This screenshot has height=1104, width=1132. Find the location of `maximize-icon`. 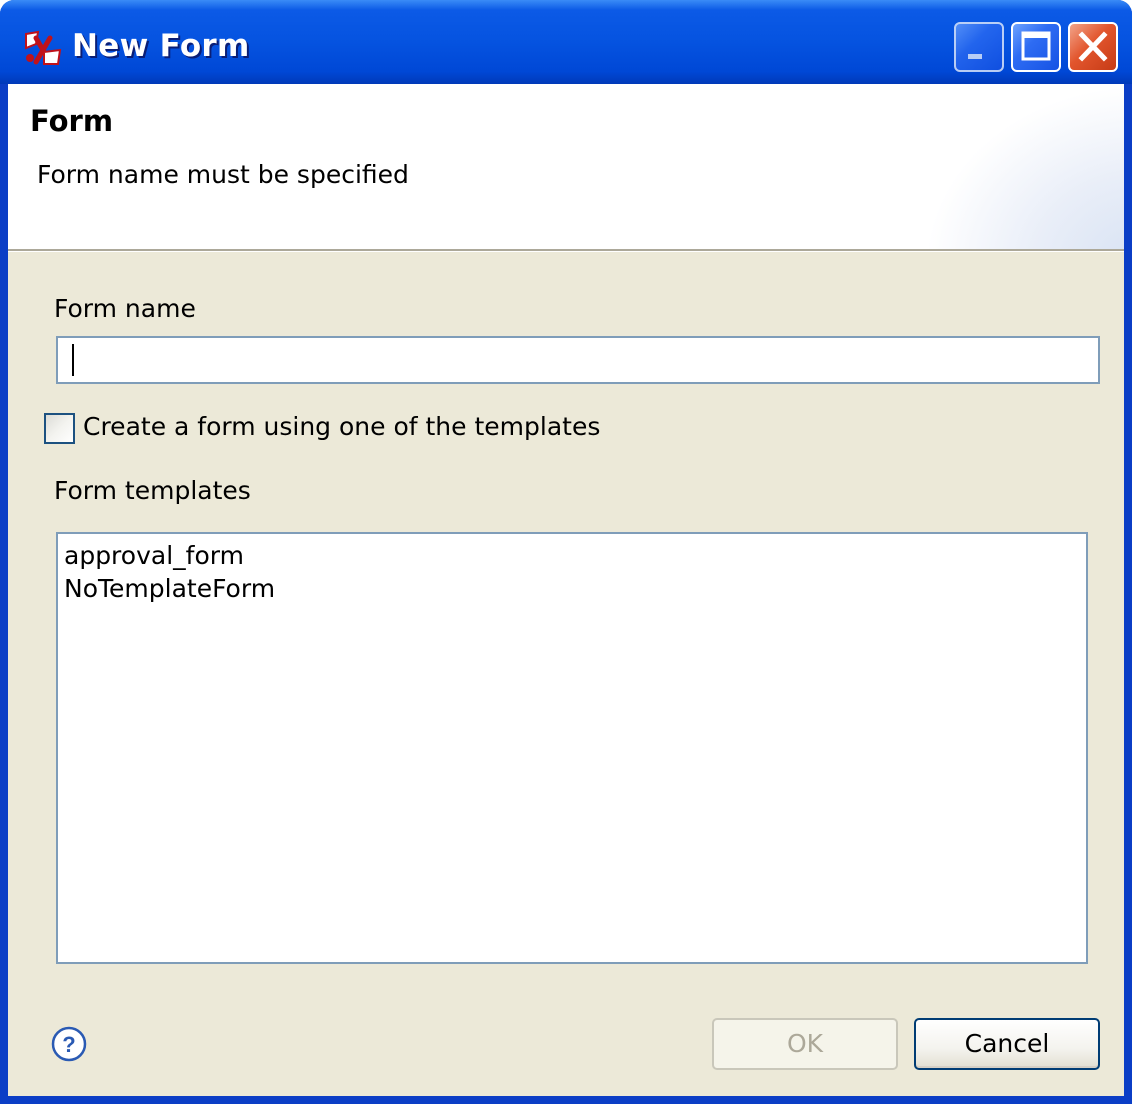

maximize-icon is located at coordinates (1036, 46).